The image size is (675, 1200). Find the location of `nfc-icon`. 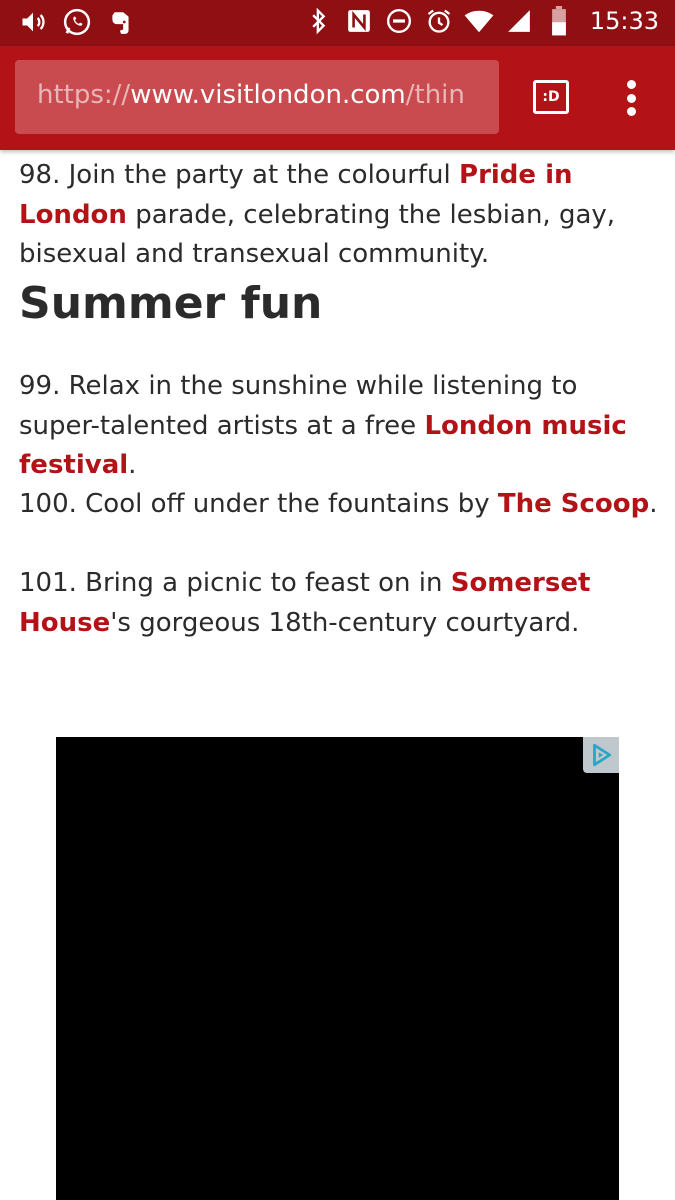

nfc-icon is located at coordinates (359, 21).